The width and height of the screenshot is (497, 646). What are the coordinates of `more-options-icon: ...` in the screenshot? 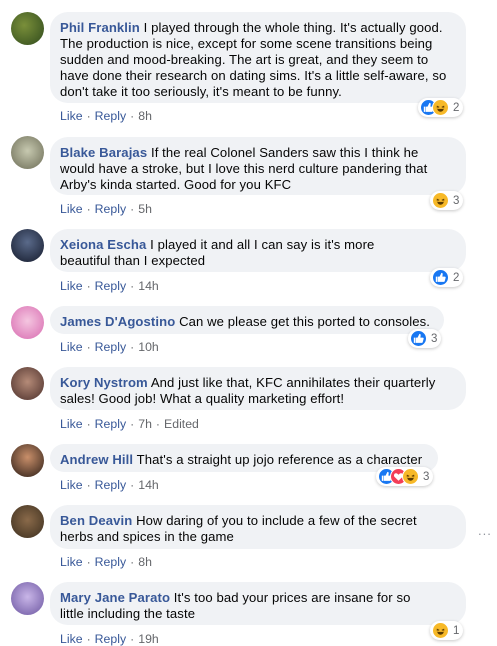 It's located at (485, 530).